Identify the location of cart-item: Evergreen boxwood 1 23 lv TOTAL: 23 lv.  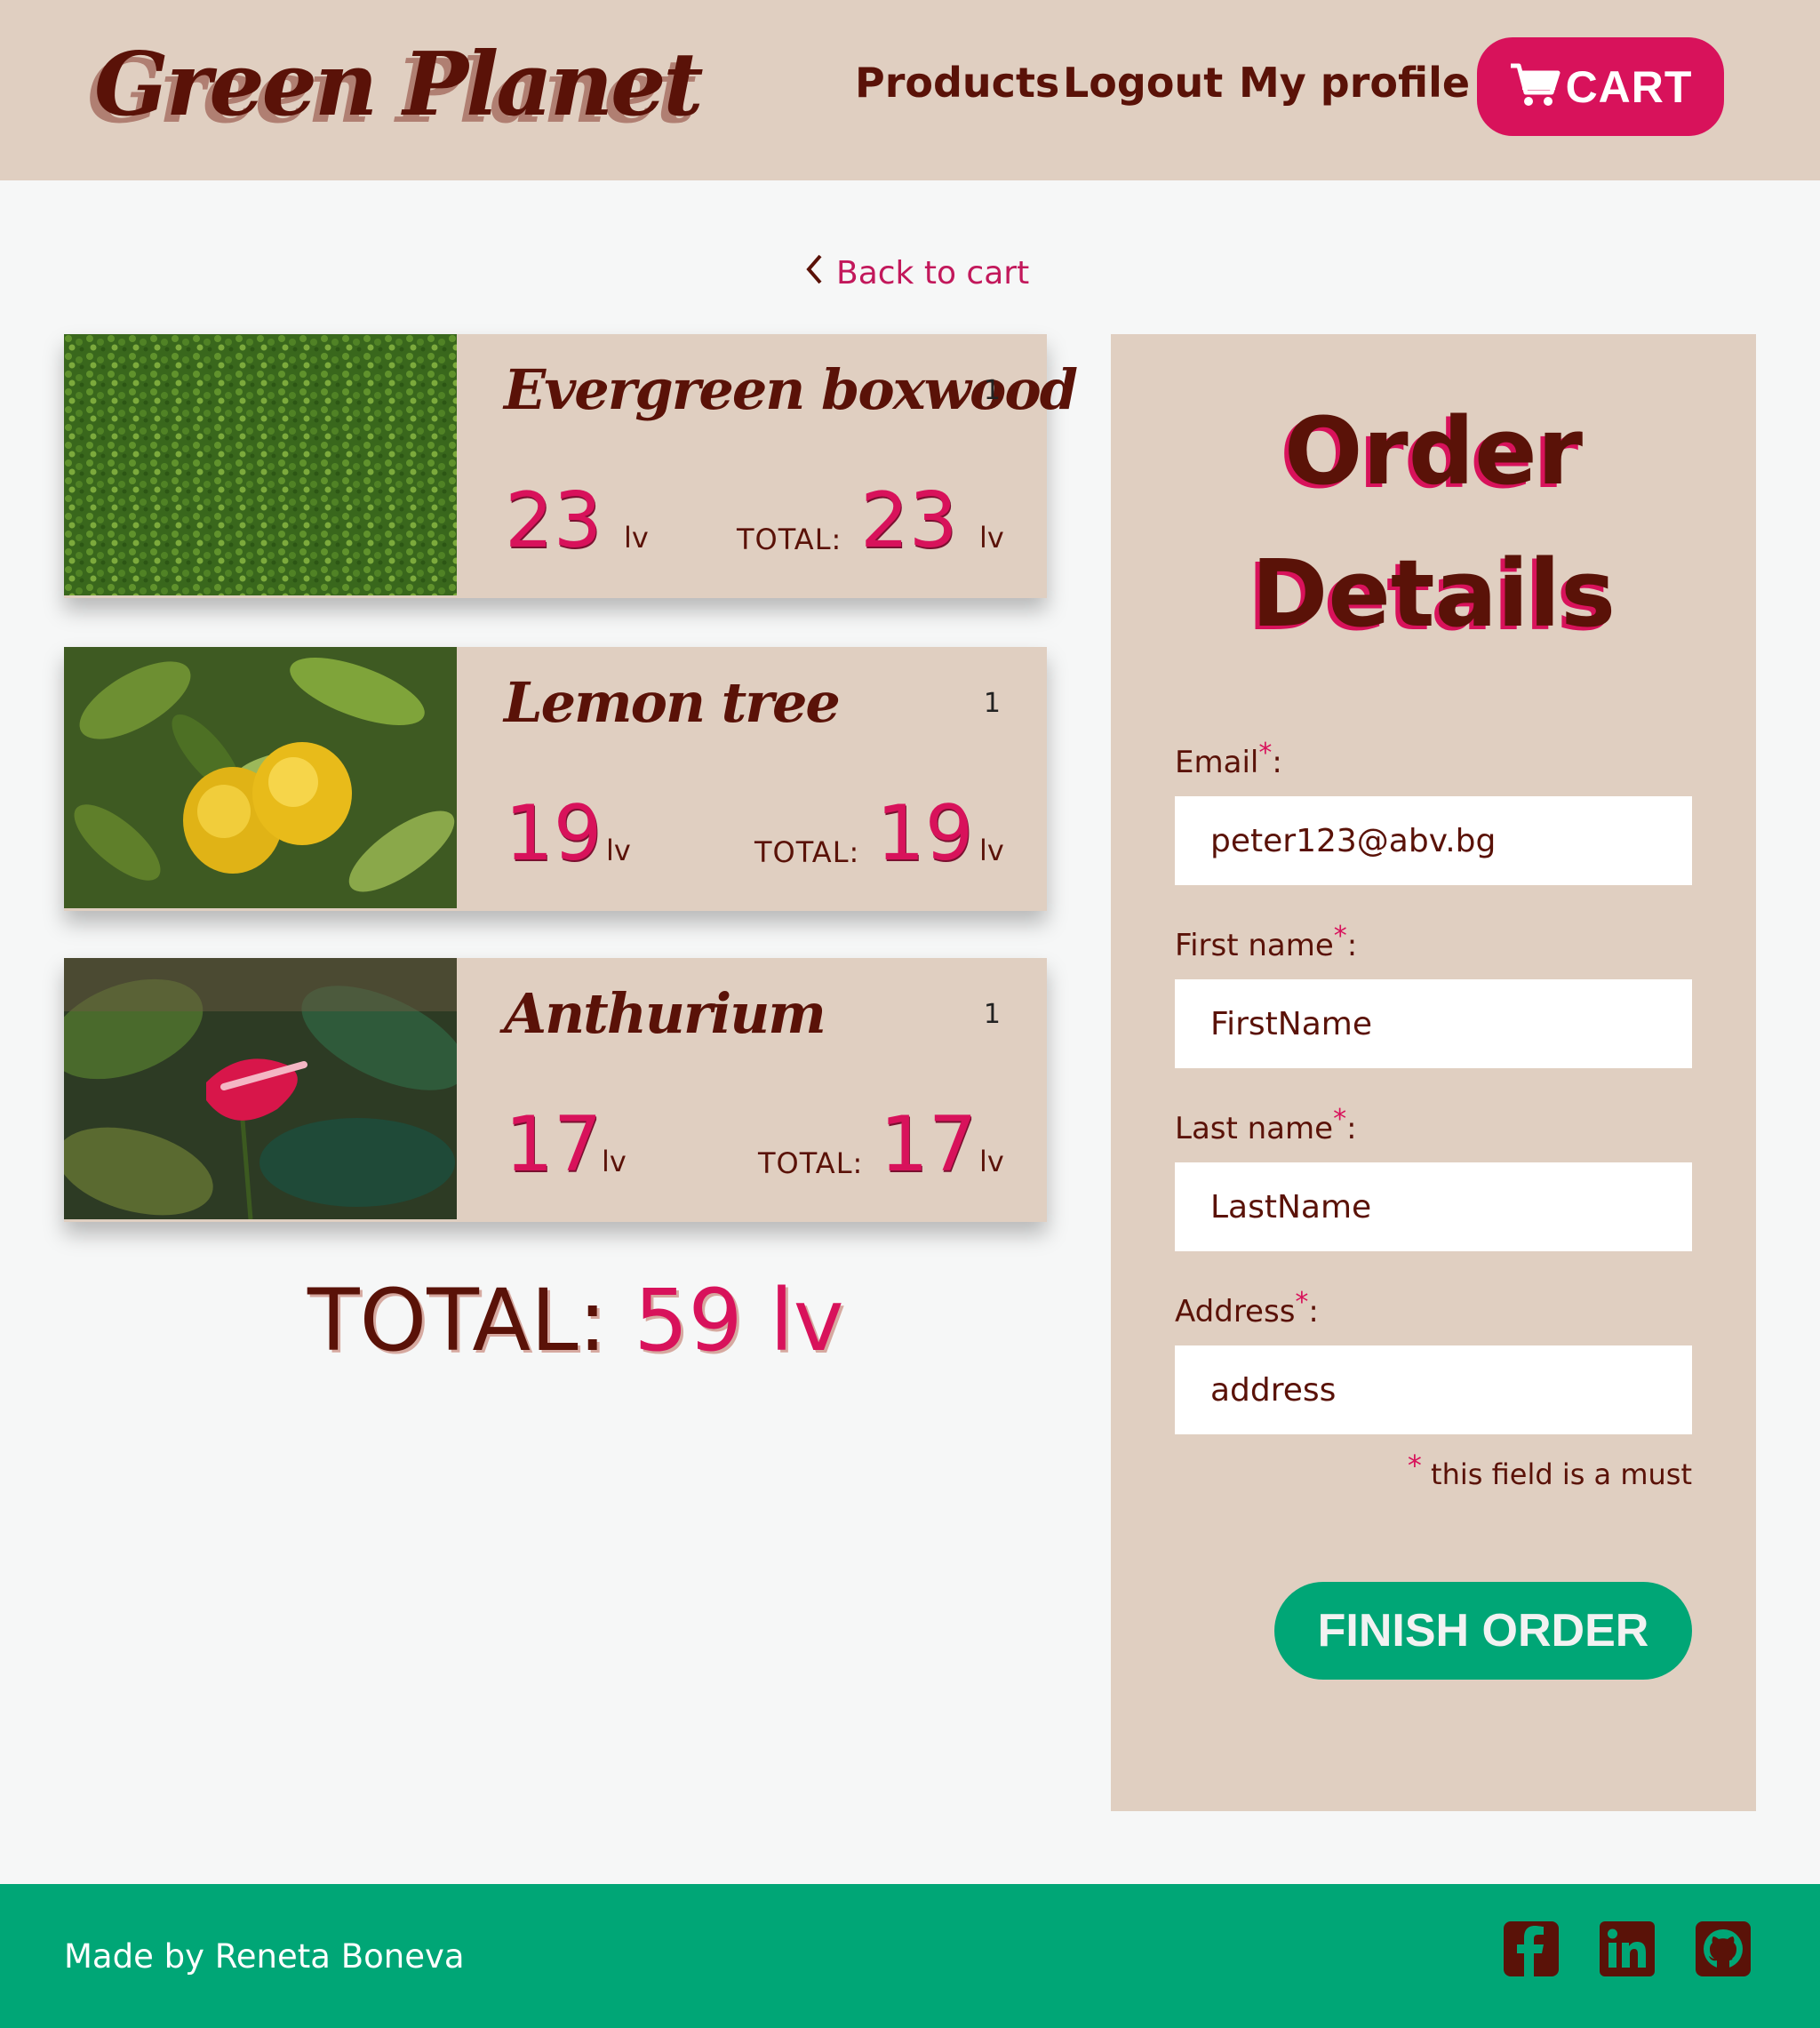
(571, 466).